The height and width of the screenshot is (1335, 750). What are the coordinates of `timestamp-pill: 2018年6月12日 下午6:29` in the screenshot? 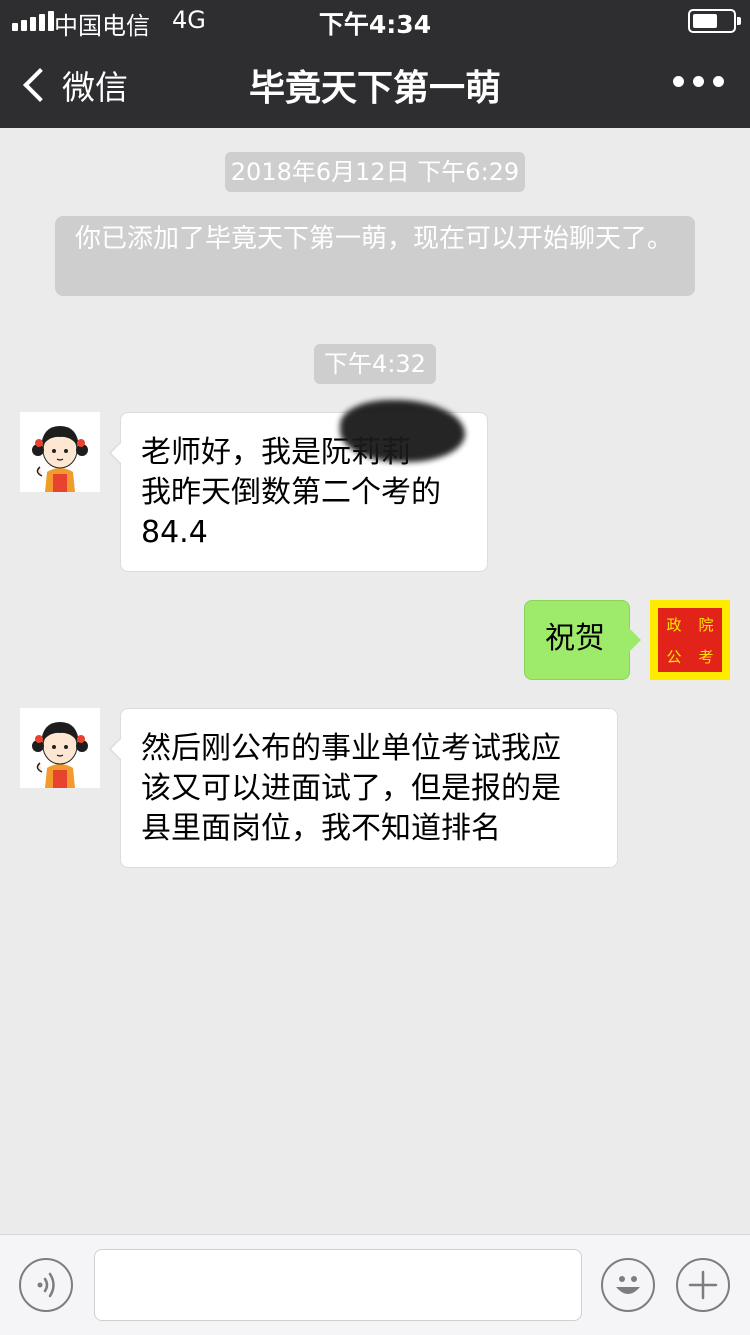 It's located at (375, 172).